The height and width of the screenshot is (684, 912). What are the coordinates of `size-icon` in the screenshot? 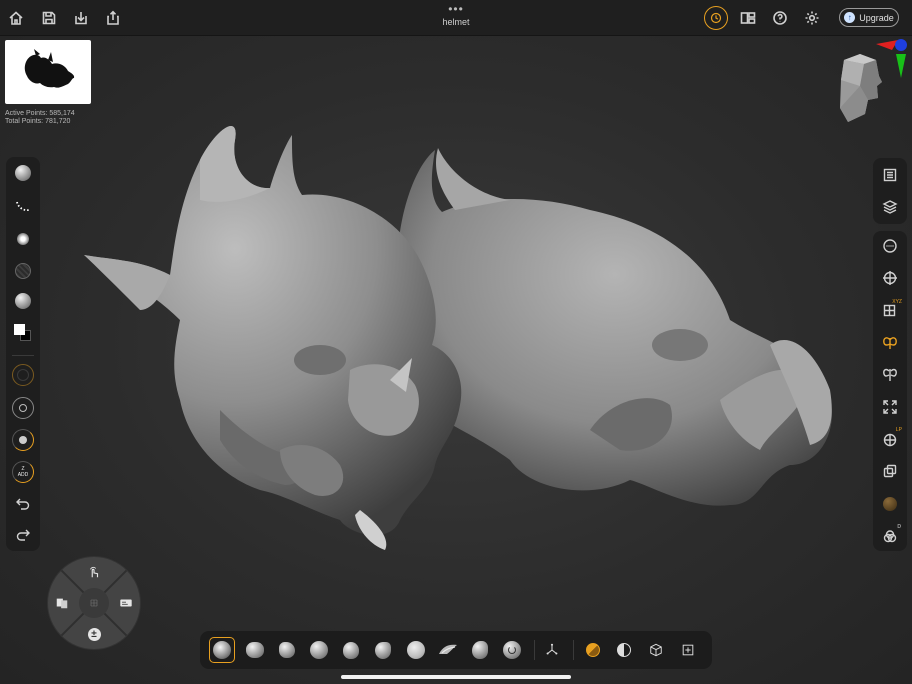 It's located at (23, 375).